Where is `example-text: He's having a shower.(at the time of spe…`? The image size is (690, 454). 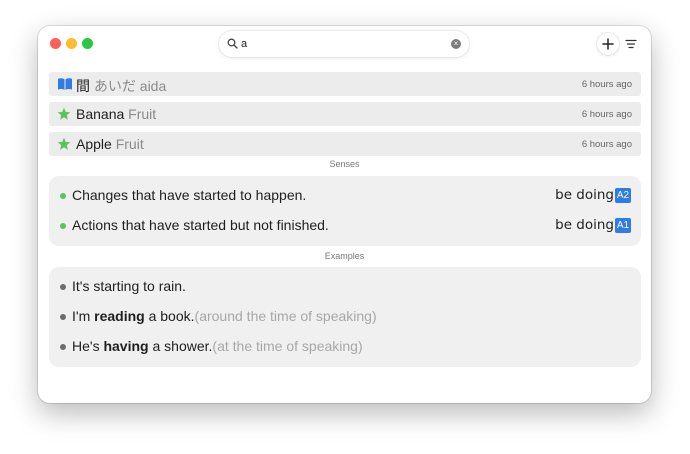 example-text: He's having a shower.(at the time of spe… is located at coordinates (217, 346).